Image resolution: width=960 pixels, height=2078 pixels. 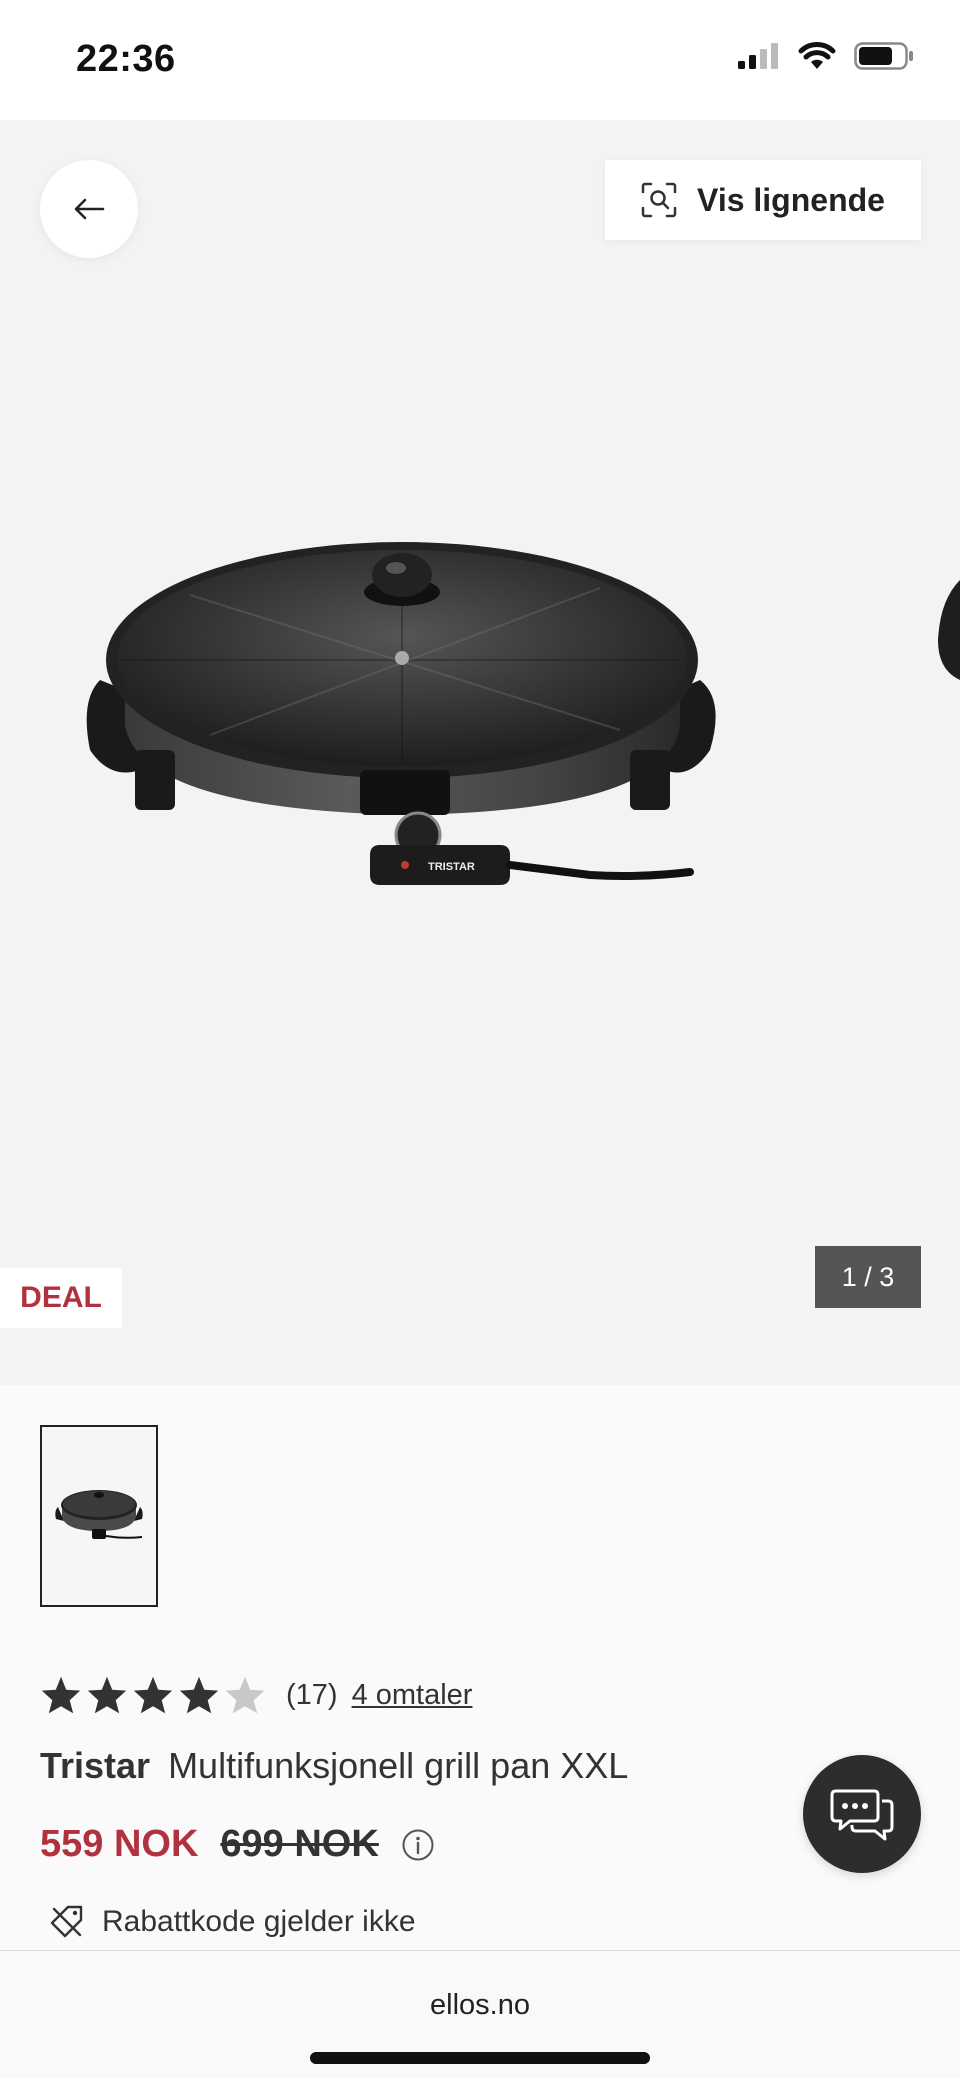 I want to click on home-indicator, so click(x=480, y=2058).